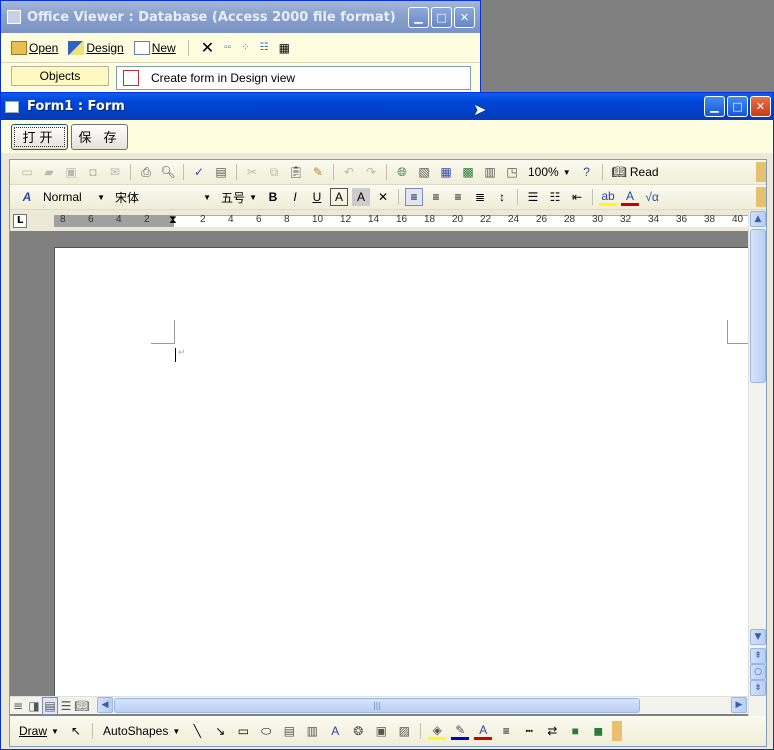 This screenshot has width=774, height=750. I want to click on vertical-text-box-icon: ▥, so click(312, 731).